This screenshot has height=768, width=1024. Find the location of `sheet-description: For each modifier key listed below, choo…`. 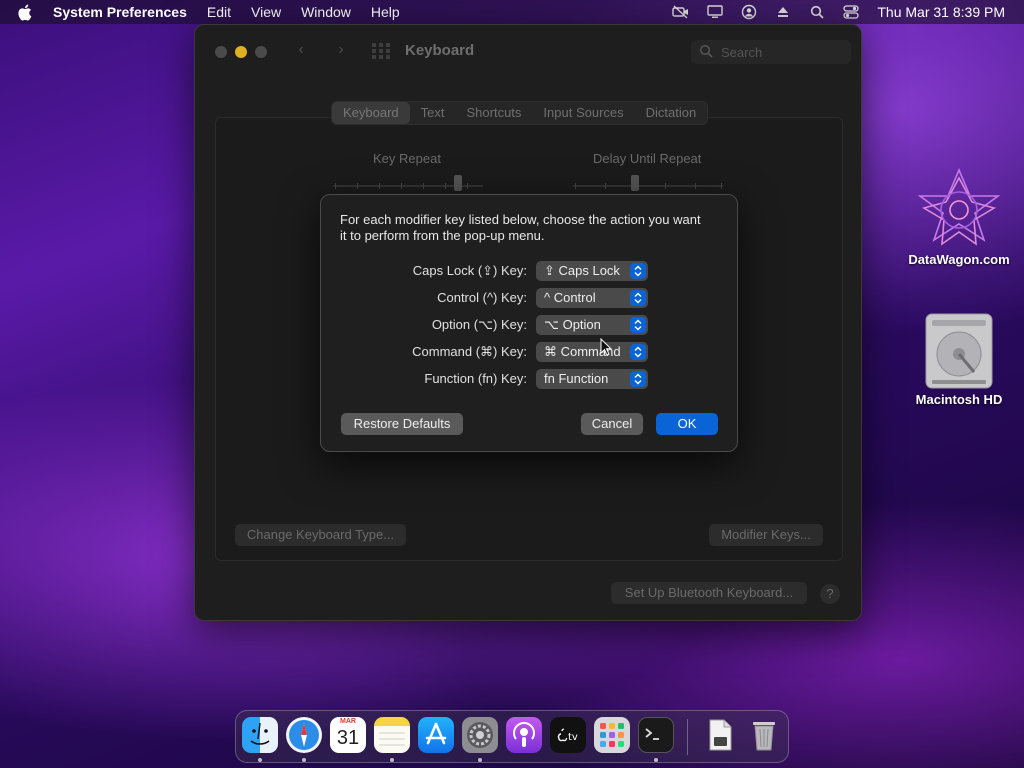

sheet-description: For each modifier key listed below, choo… is located at coordinates (520, 227).